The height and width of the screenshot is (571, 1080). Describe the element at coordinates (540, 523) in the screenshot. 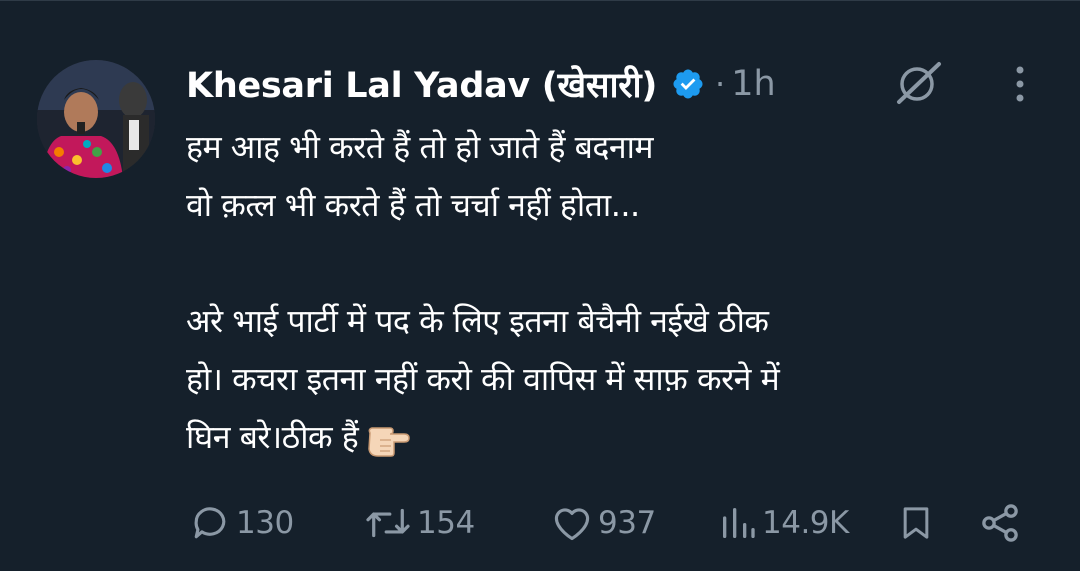

I see `tweet-actions-bar: 130 154 937 14.9K` at that location.